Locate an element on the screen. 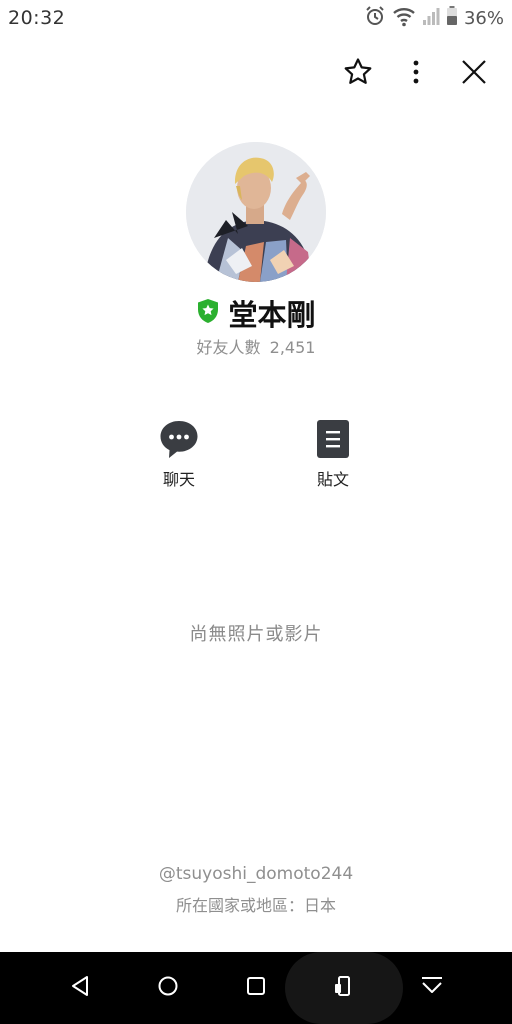 The image size is (512, 1024). rotate-screen-button is located at coordinates (344, 988).